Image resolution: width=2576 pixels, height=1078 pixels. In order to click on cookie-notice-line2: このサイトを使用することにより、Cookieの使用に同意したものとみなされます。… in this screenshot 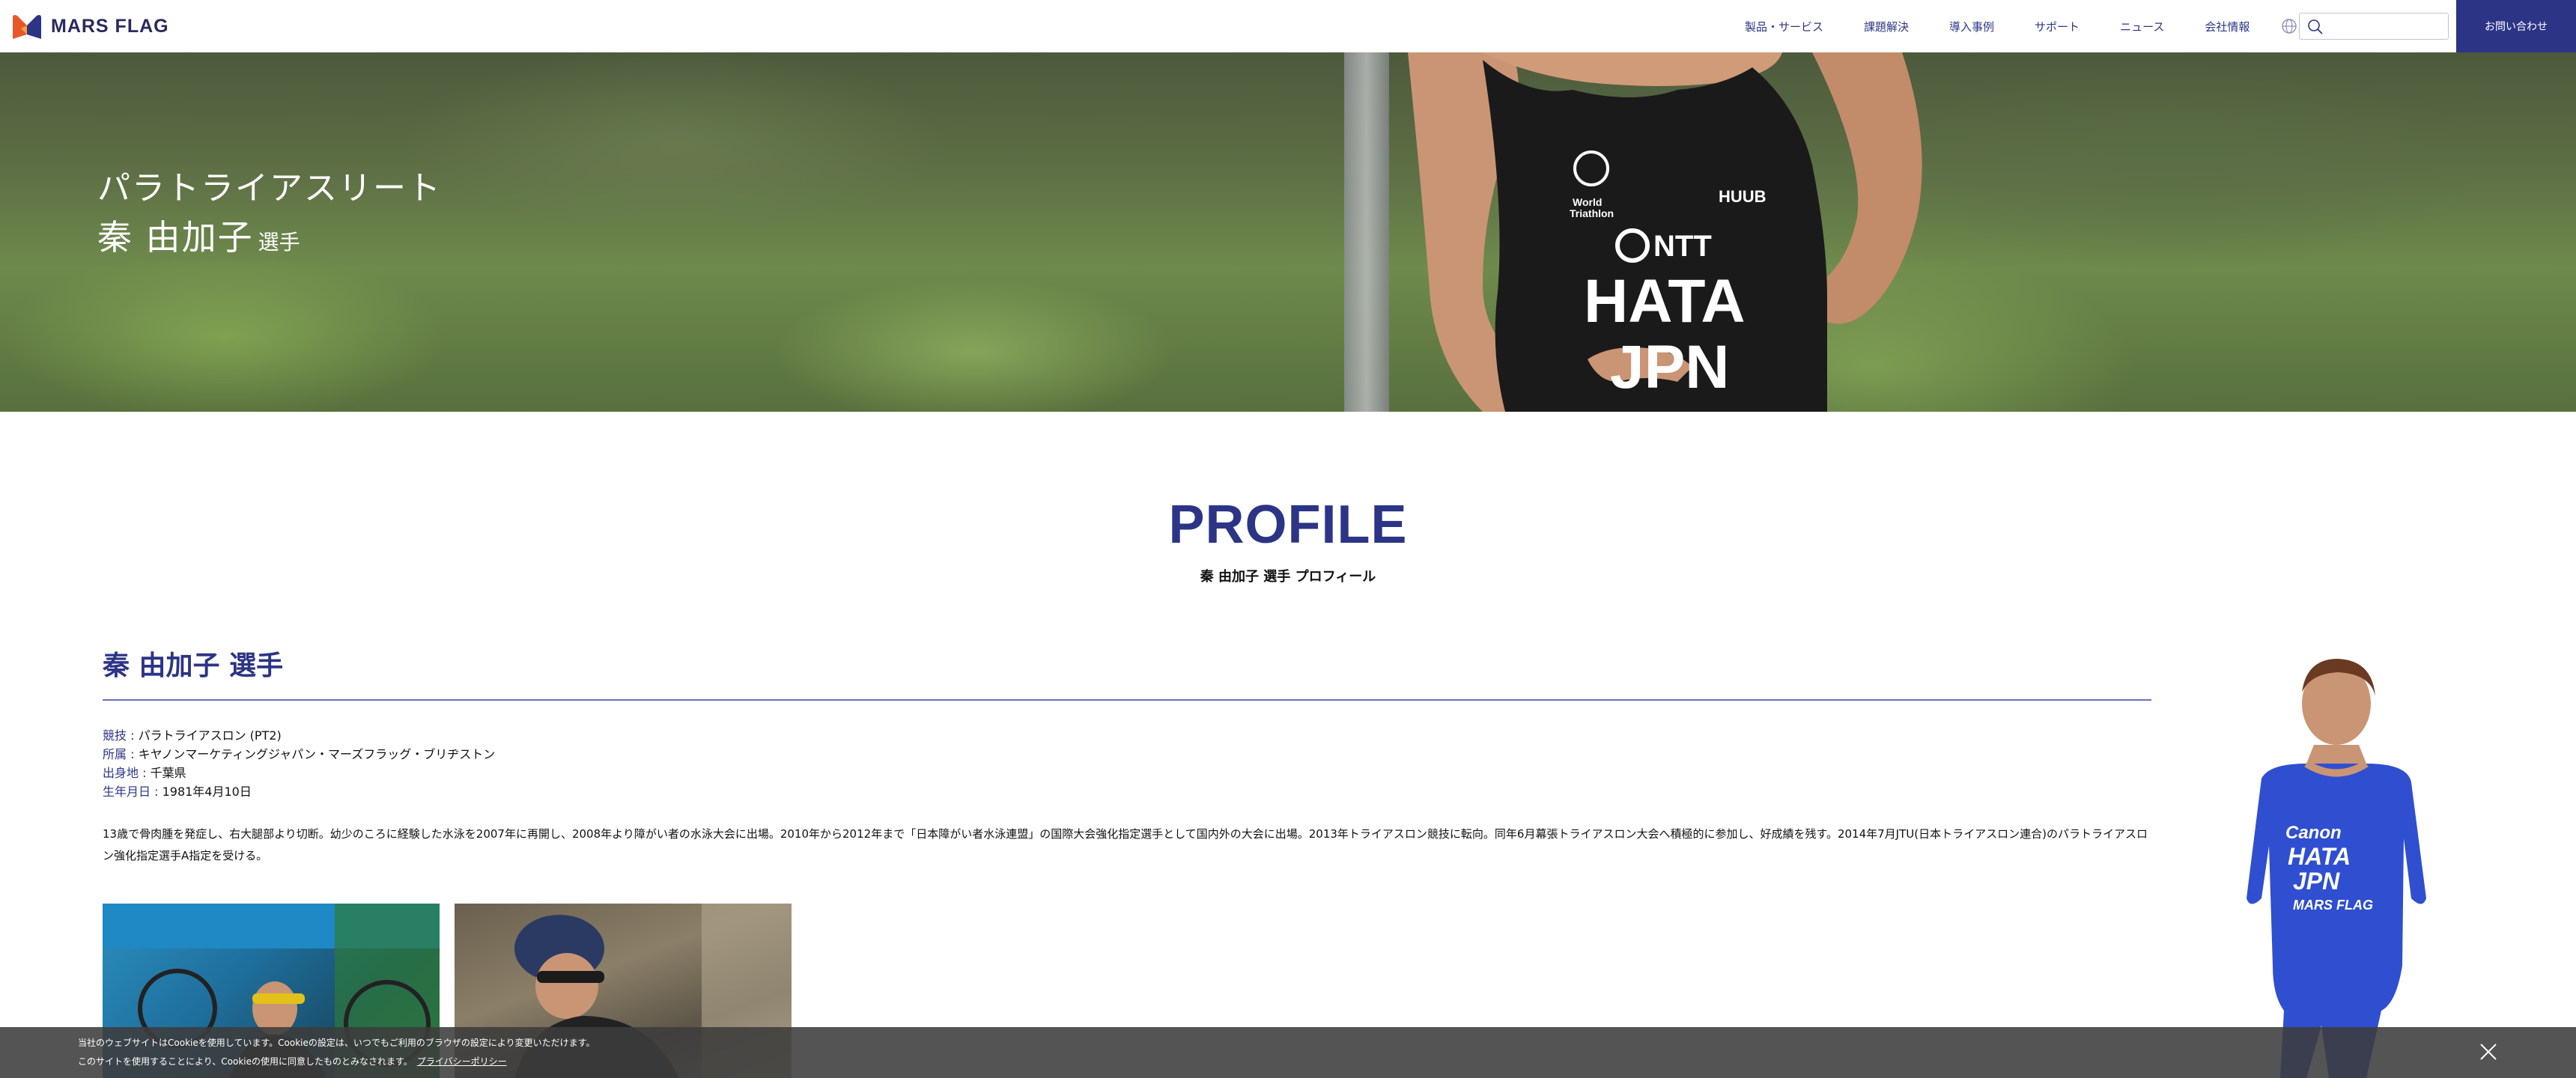, I will do `click(292, 1061)`.